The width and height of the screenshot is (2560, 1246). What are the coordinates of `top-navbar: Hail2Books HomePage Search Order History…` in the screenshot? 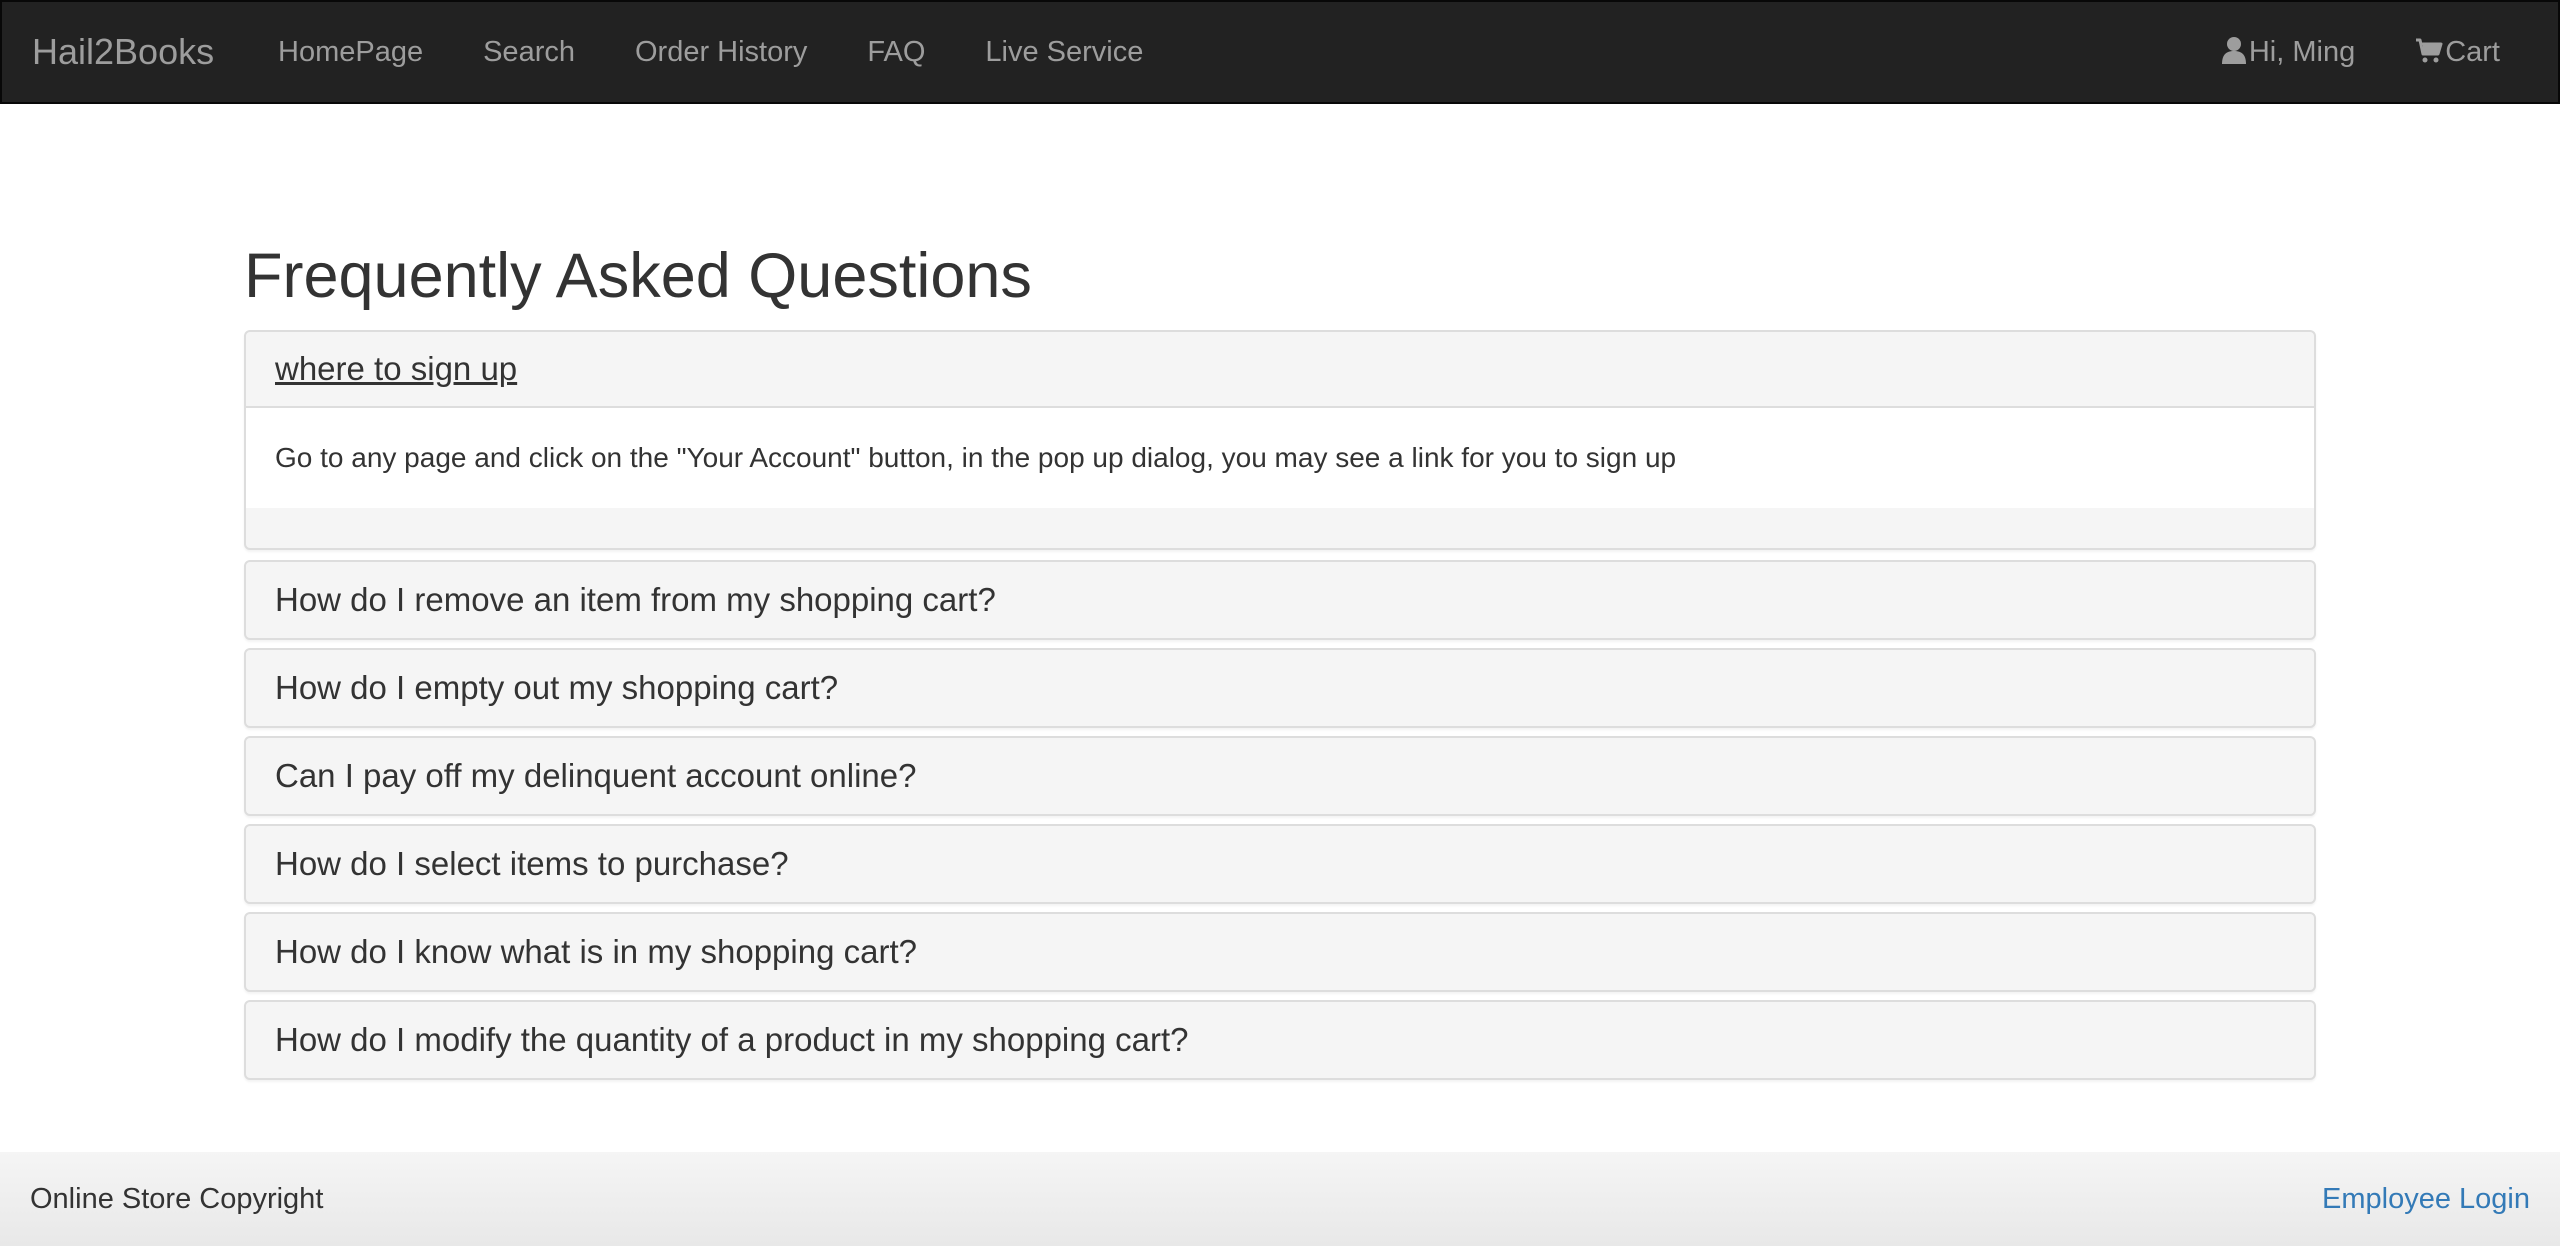 It's located at (1280, 52).